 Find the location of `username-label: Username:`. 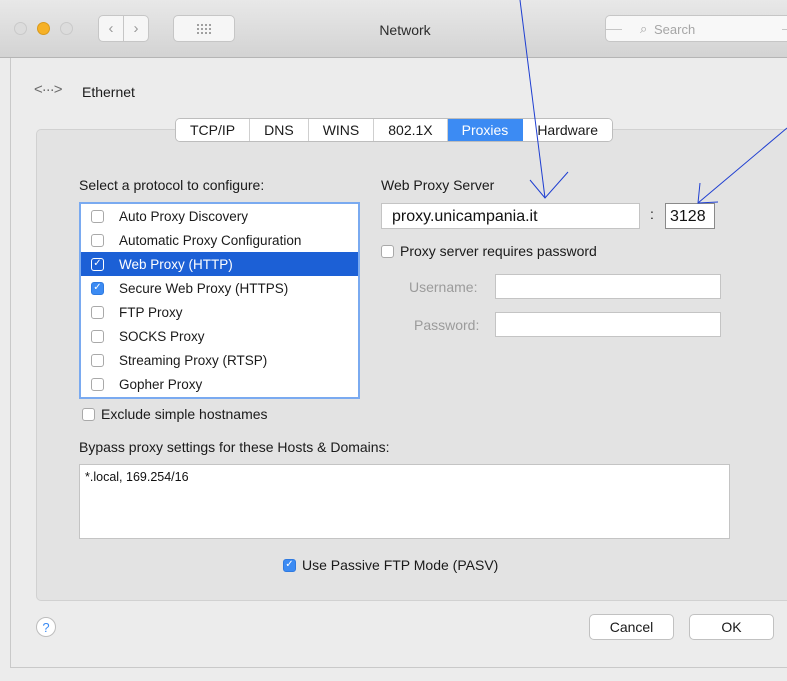

username-label: Username: is located at coordinates (443, 287).